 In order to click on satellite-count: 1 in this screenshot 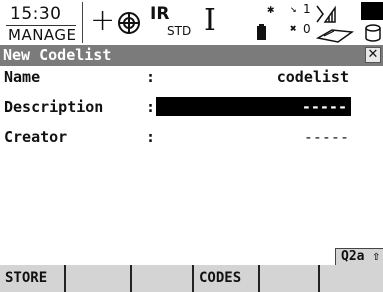, I will do `click(307, 9)`.